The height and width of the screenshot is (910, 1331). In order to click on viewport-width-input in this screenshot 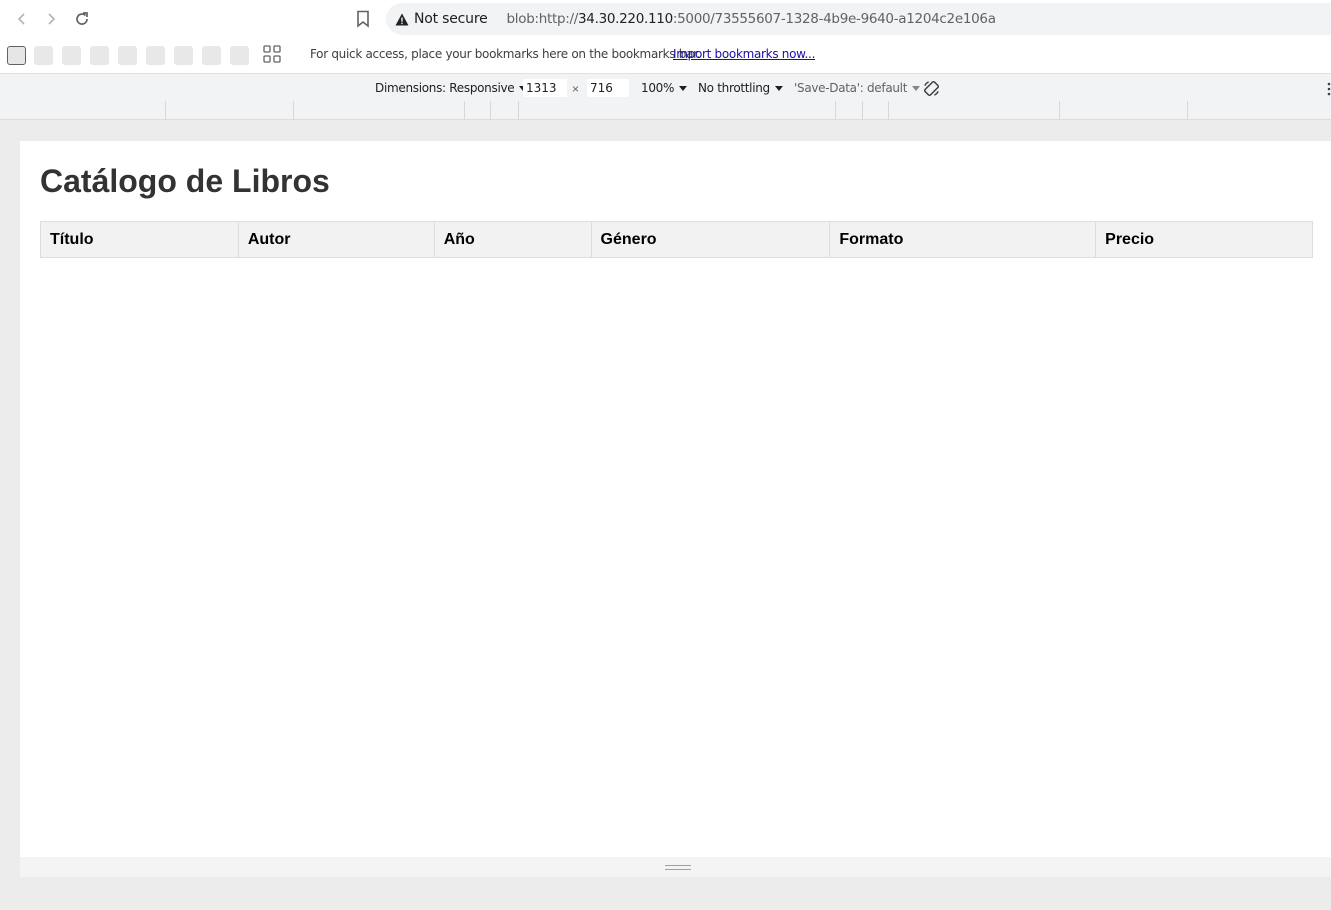, I will do `click(545, 88)`.